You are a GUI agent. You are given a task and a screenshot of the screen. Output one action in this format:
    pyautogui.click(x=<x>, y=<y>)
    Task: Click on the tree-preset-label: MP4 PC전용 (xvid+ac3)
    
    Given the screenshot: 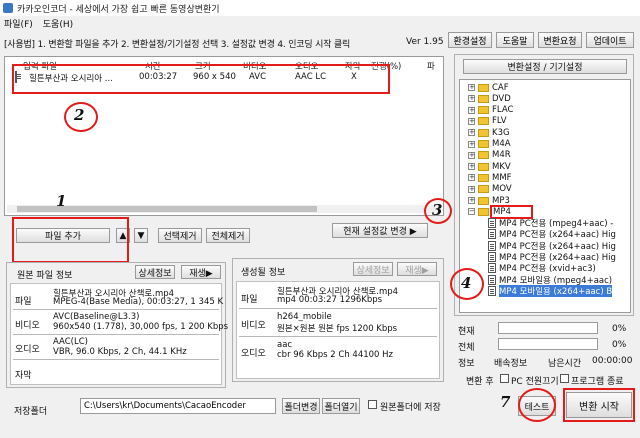 What is the action you would take?
    pyautogui.click(x=547, y=269)
    